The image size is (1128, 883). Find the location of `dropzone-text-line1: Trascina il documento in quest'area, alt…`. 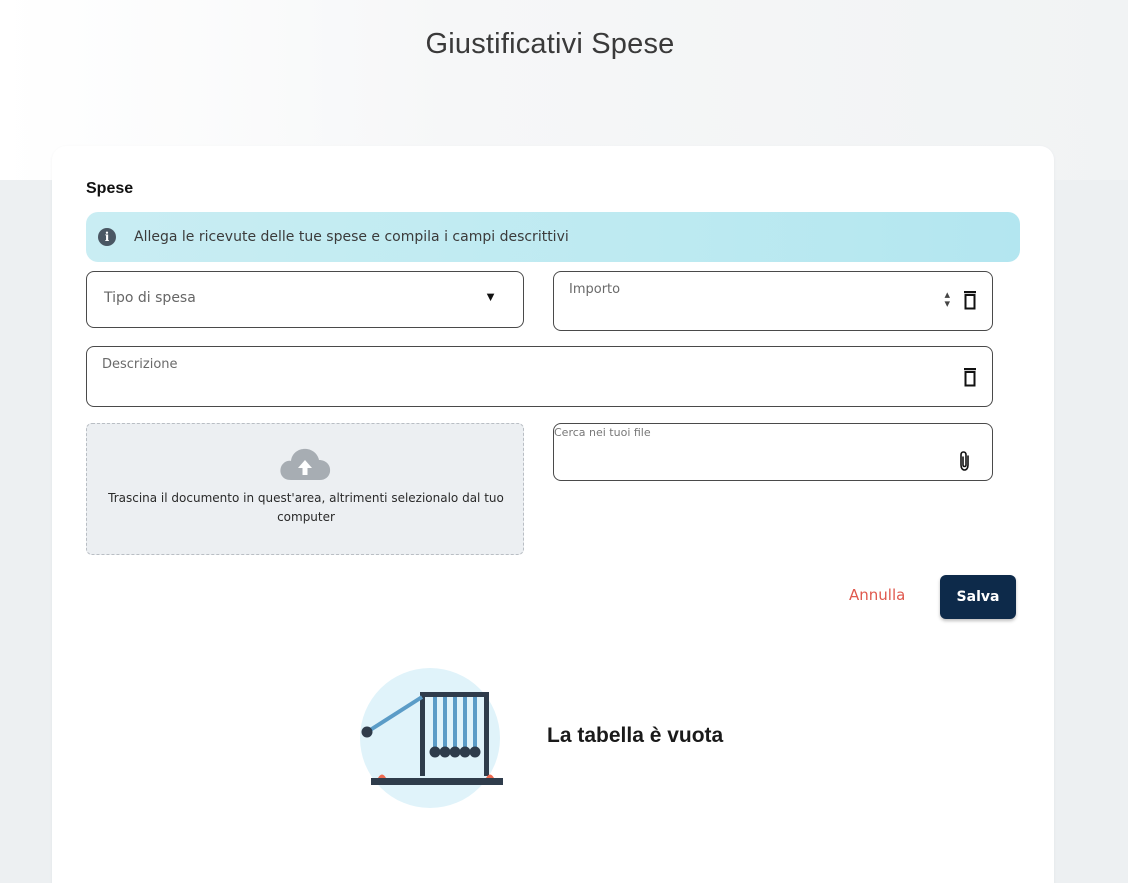

dropzone-text-line1: Trascina il documento in quest'area, alt… is located at coordinates (306, 498).